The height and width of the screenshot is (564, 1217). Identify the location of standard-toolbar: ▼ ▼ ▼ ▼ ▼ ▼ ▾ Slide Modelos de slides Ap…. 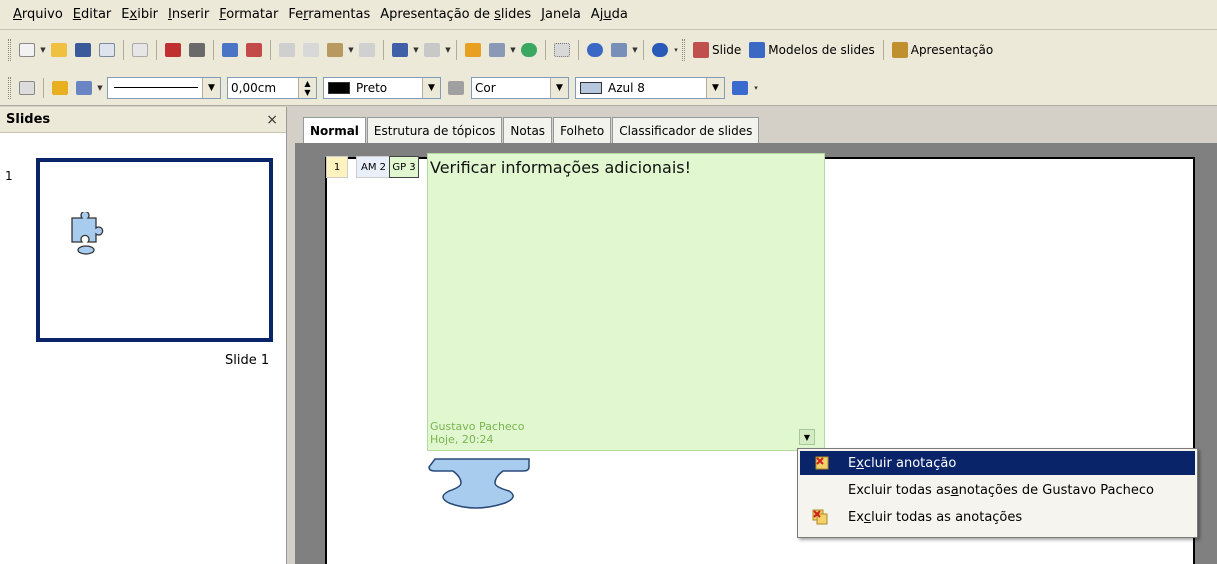
(608, 50).